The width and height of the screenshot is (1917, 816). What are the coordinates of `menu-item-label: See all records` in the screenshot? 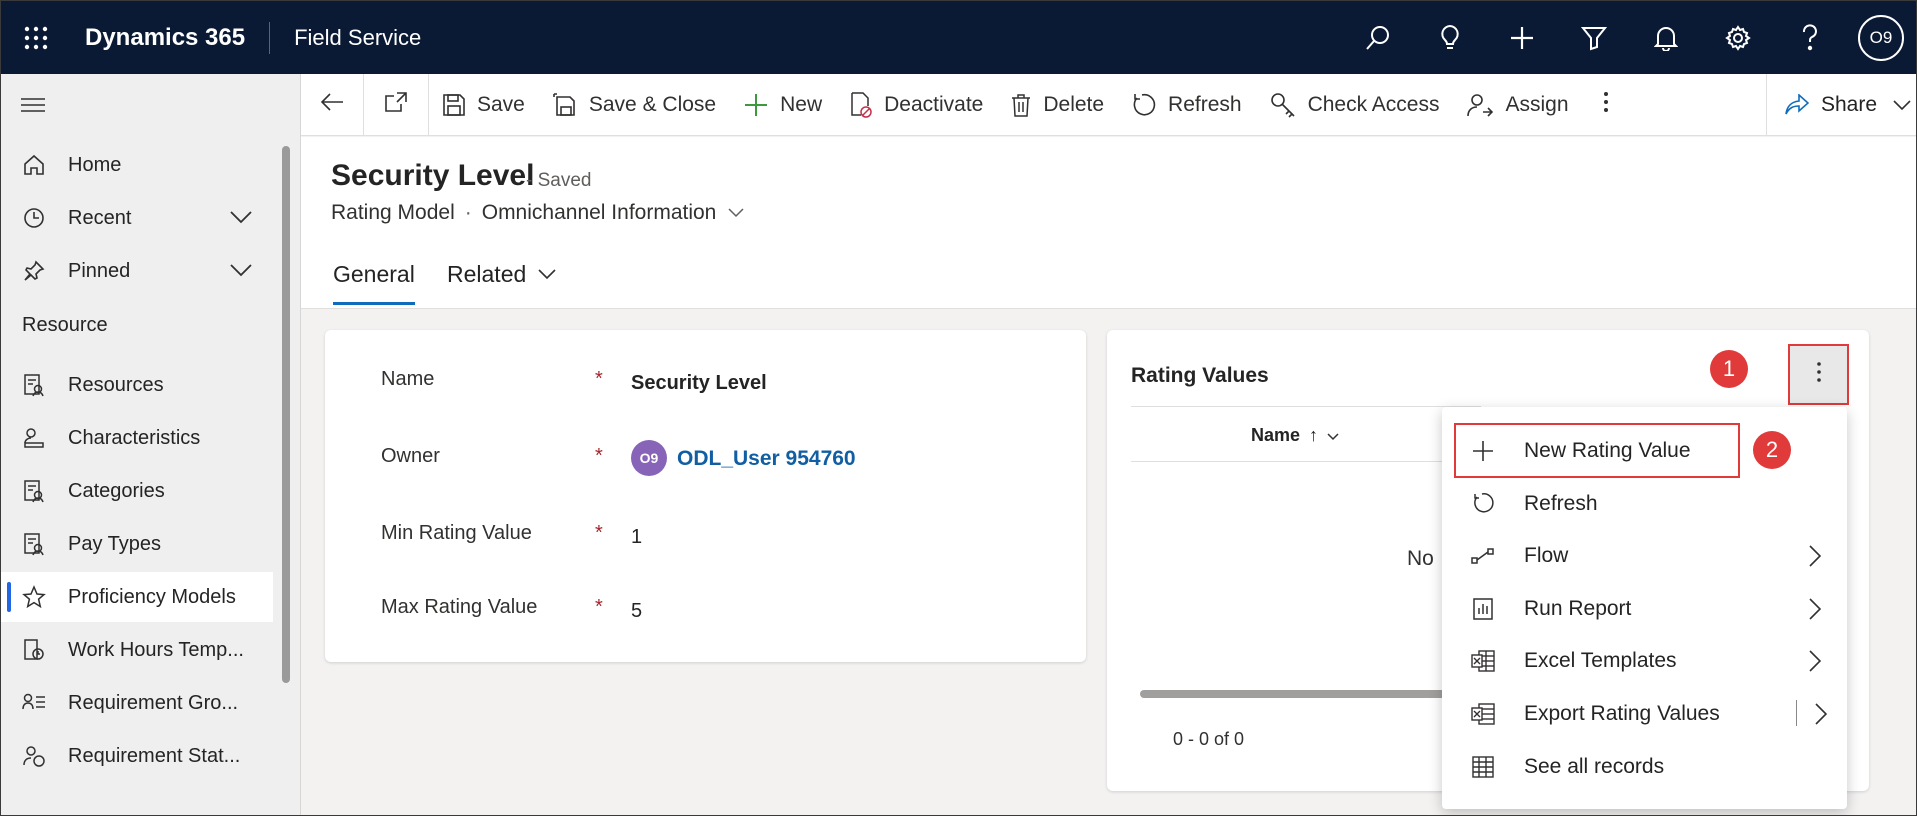 It's located at (1594, 766).